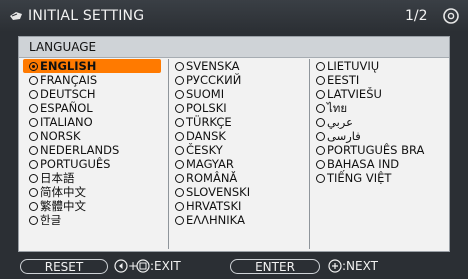 The height and width of the screenshot is (279, 468). Describe the element at coordinates (214, 80) in the screenshot. I see `language-label: РУССКИЙ` at that location.